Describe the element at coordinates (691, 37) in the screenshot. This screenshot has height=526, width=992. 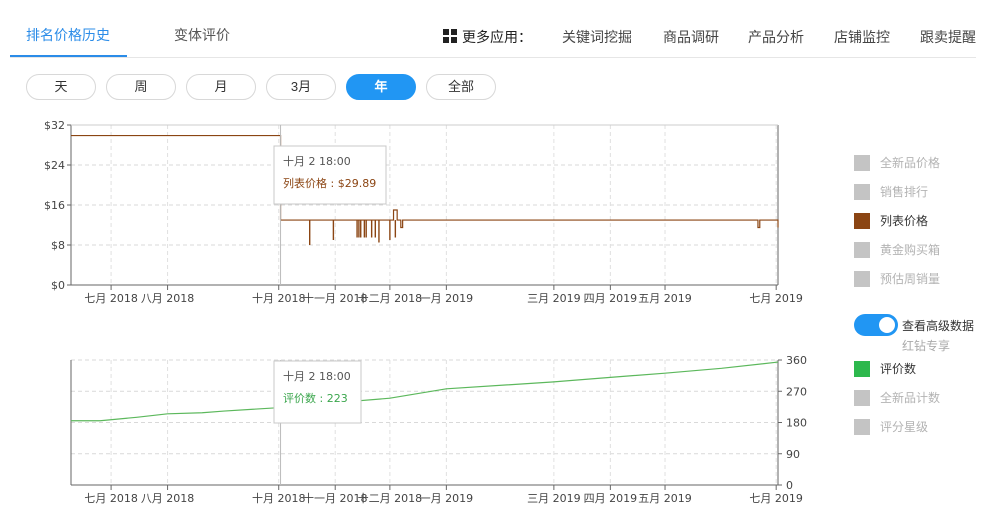
I see `menu-product-research: 商品调研` at that location.